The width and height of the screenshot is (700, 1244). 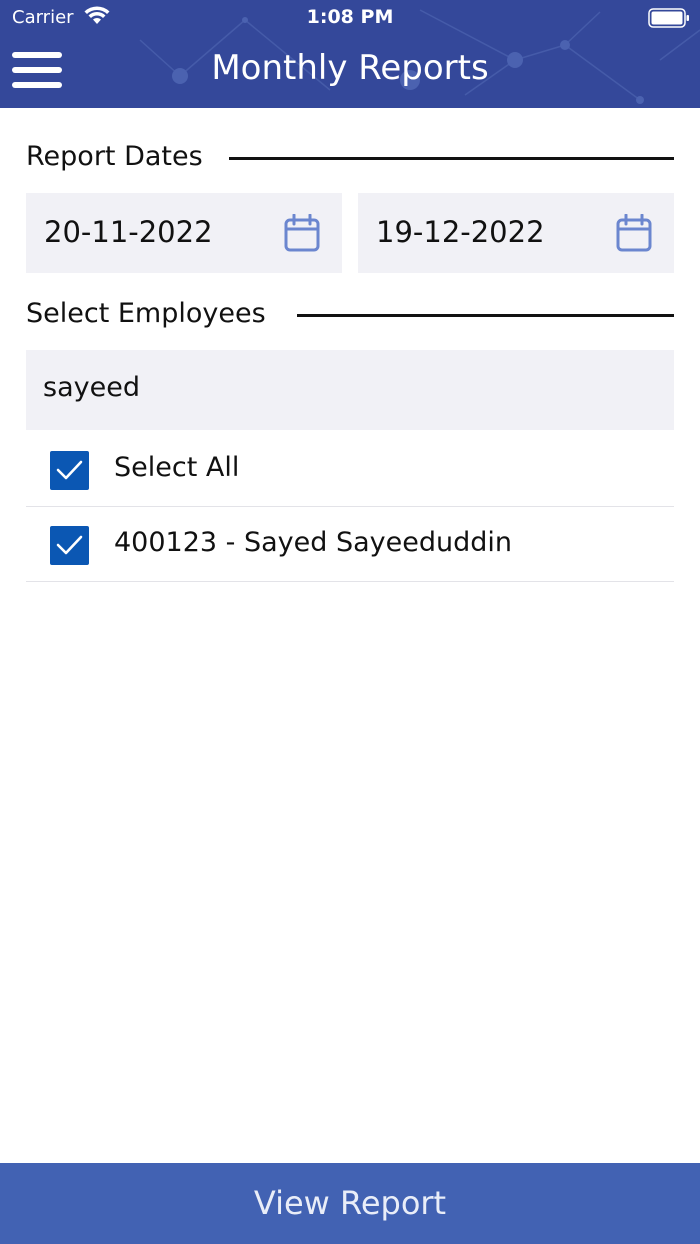 I want to click on report-dates-title: Report Dates, so click(x=114, y=156).